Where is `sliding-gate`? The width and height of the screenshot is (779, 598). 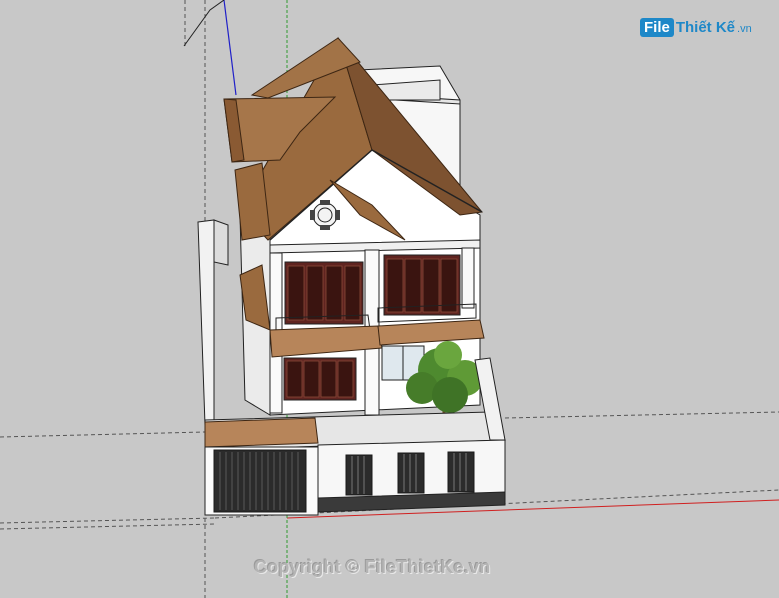
sliding-gate is located at coordinates (260, 481).